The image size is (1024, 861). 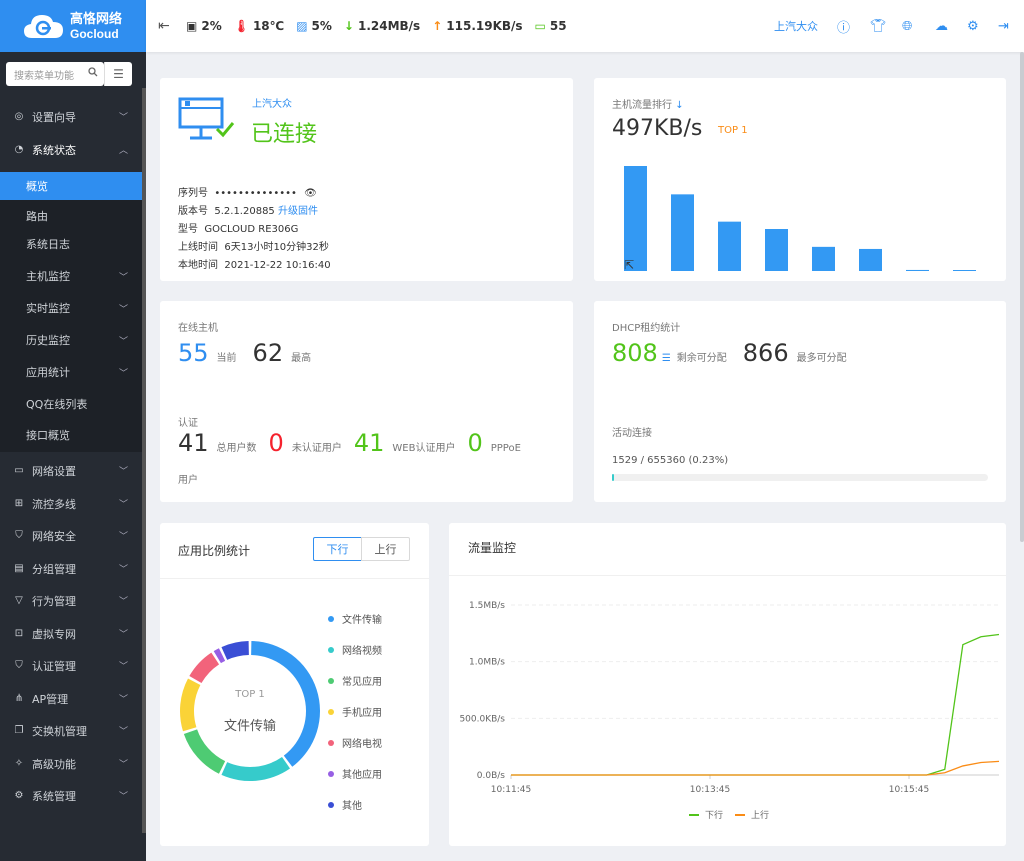 I want to click on donut-slice, so click(x=256, y=768).